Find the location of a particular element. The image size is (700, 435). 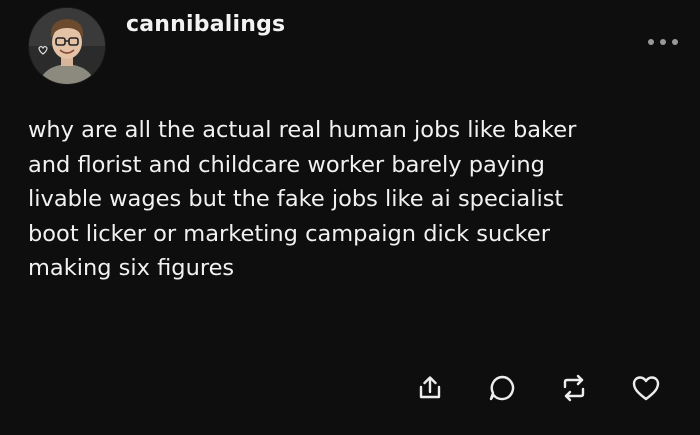

heart-icon is located at coordinates (646, 388).